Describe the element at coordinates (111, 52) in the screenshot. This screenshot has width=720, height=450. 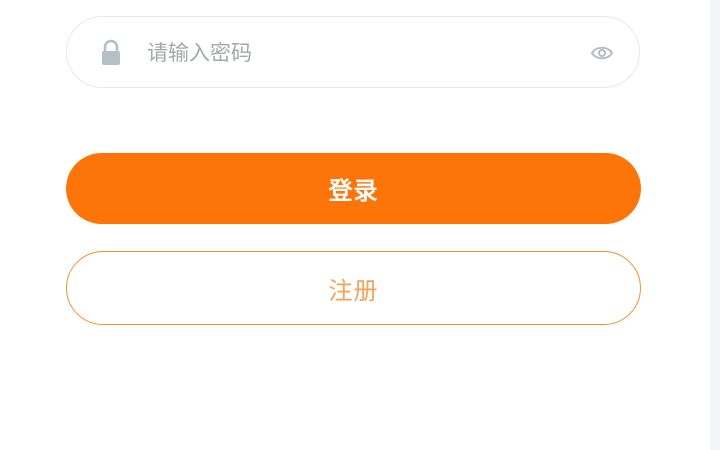
I see `lock-icon` at that location.